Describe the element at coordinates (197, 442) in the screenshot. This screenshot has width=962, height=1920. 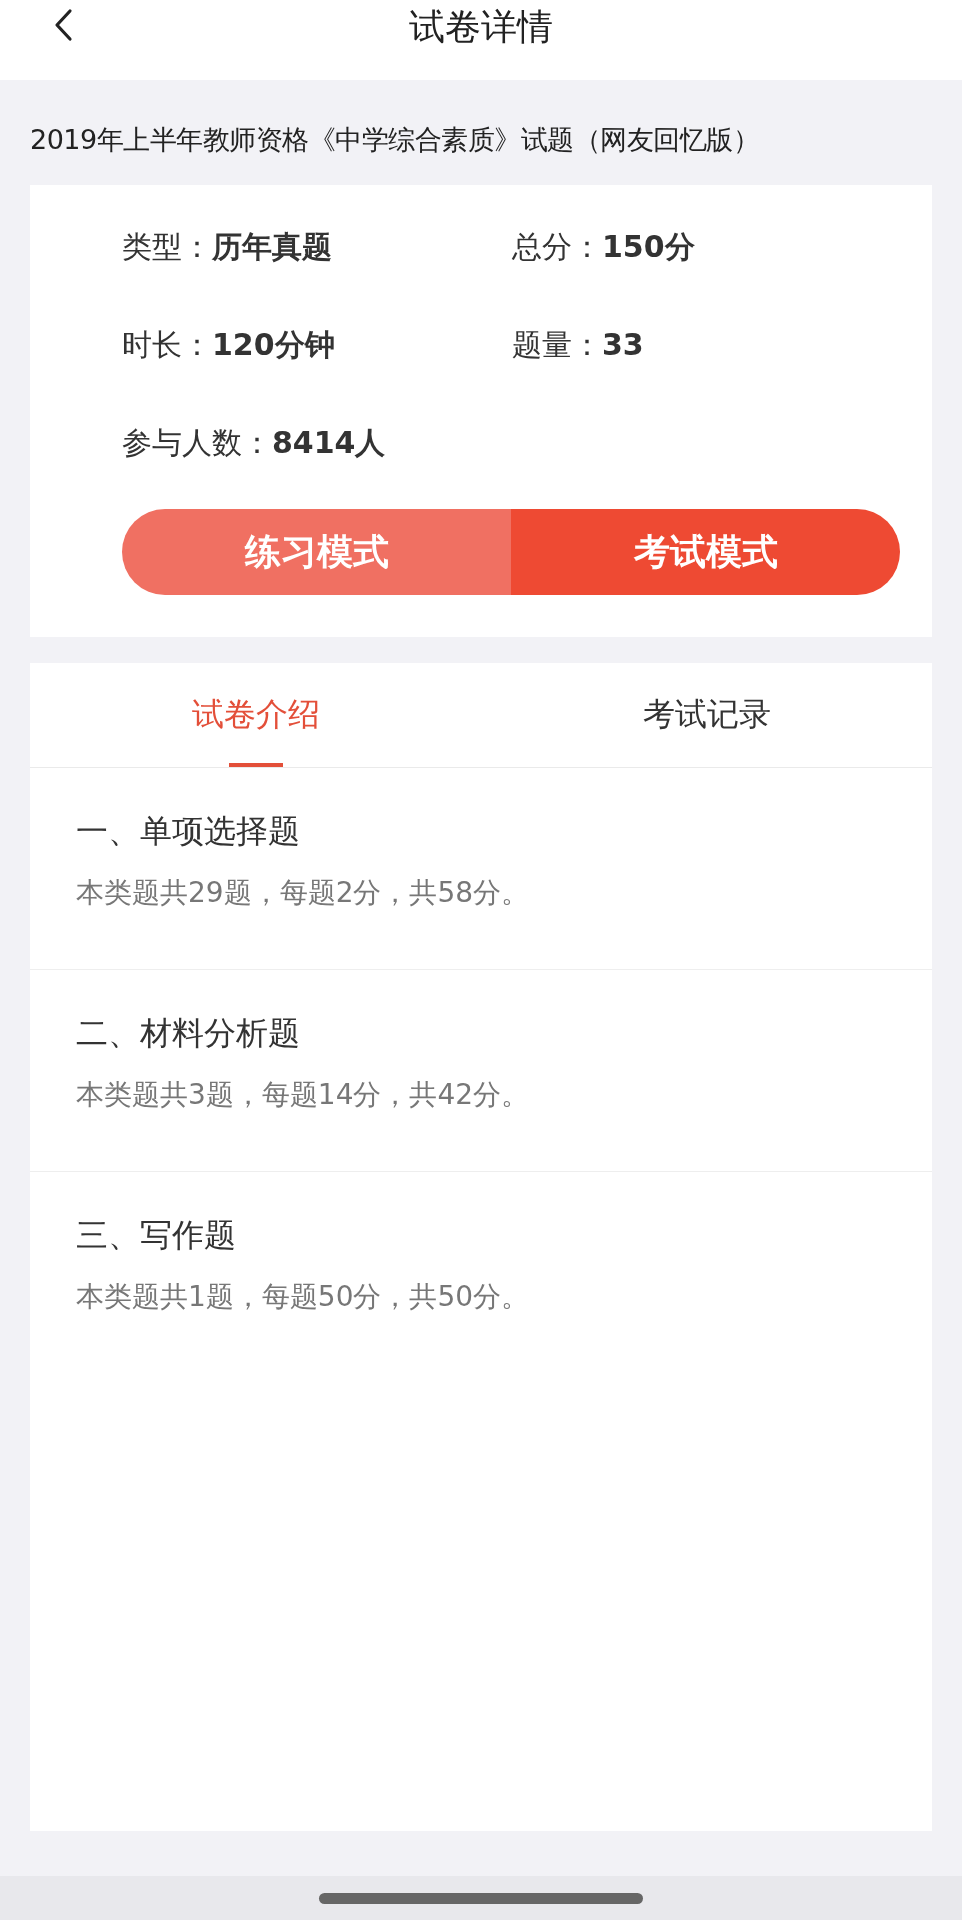
I see `info-label: 参与人数：` at that location.